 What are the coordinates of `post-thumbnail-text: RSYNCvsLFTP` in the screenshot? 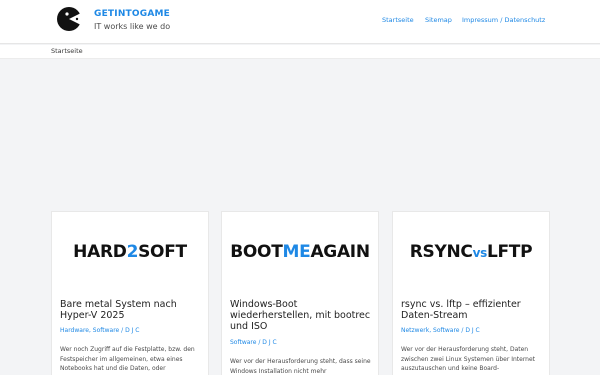 It's located at (471, 252).